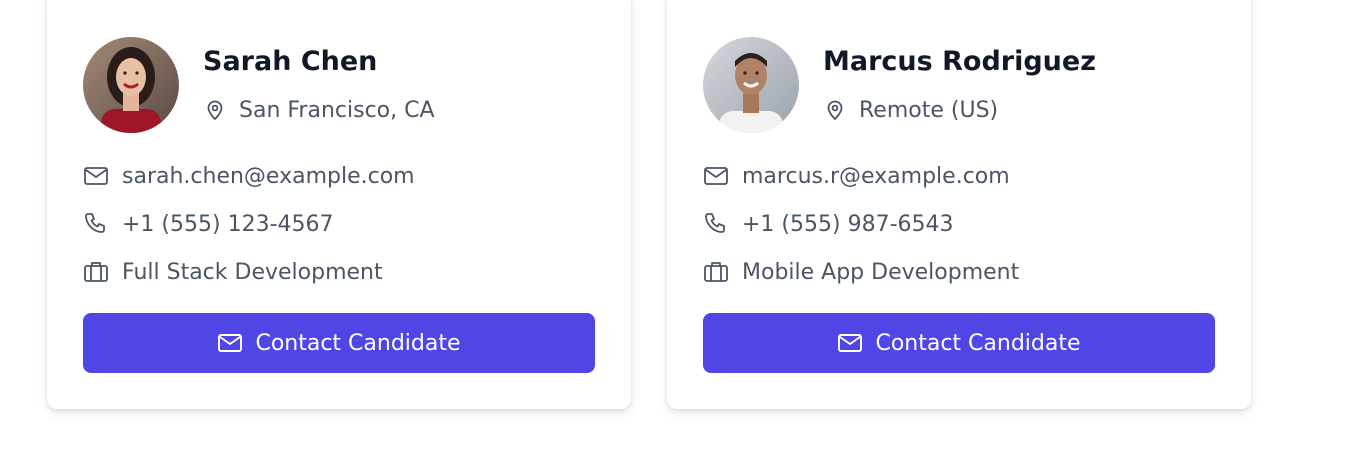 Image resolution: width=1367 pixels, height=474 pixels. I want to click on candidate-location: San Francisco, CA, so click(319, 110).